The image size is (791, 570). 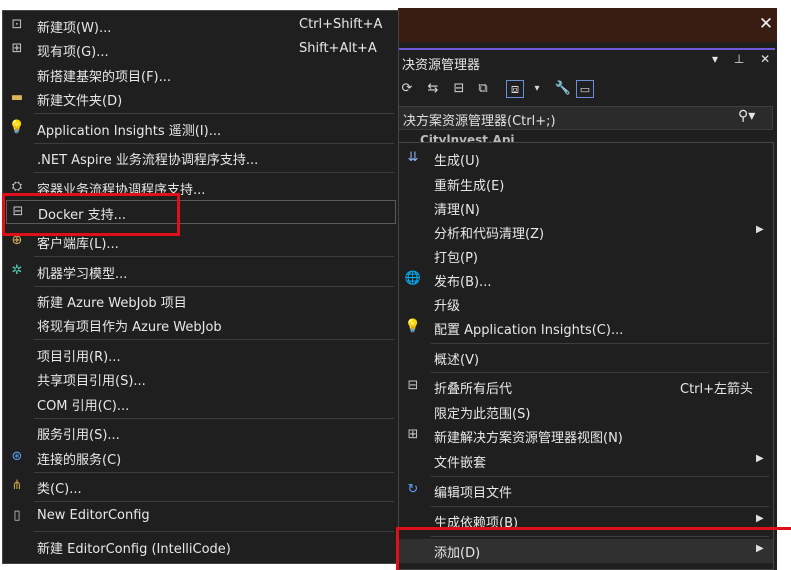 What do you see at coordinates (585, 208) in the screenshot?
I see `menu-item-clean: 清理(N)` at bounding box center [585, 208].